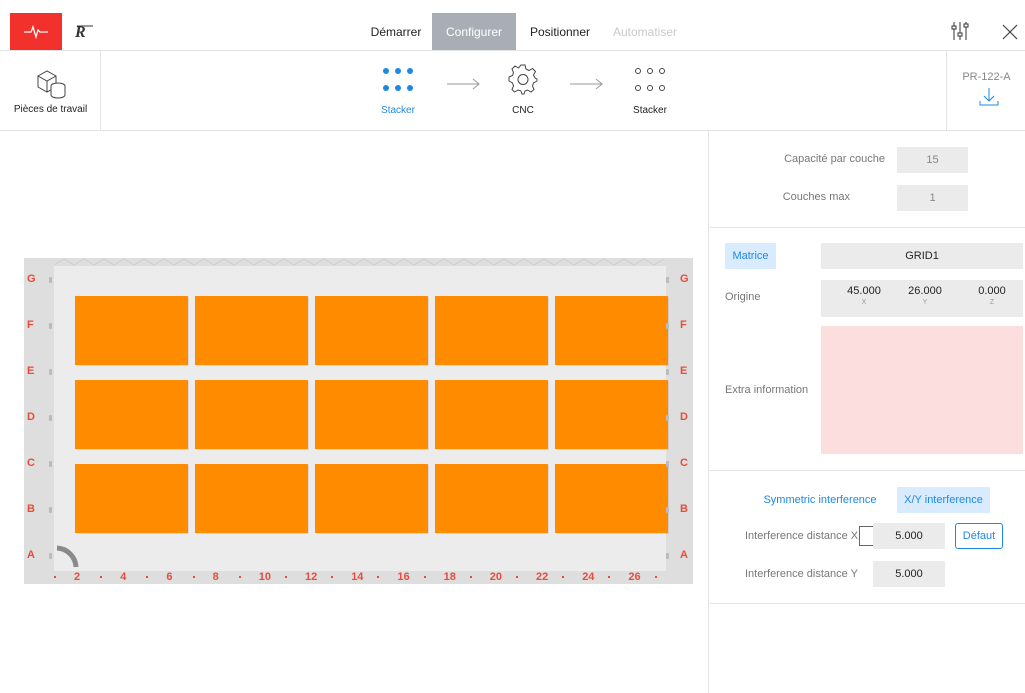  Describe the element at coordinates (932, 160) in the screenshot. I see `capacity-field: 15` at that location.